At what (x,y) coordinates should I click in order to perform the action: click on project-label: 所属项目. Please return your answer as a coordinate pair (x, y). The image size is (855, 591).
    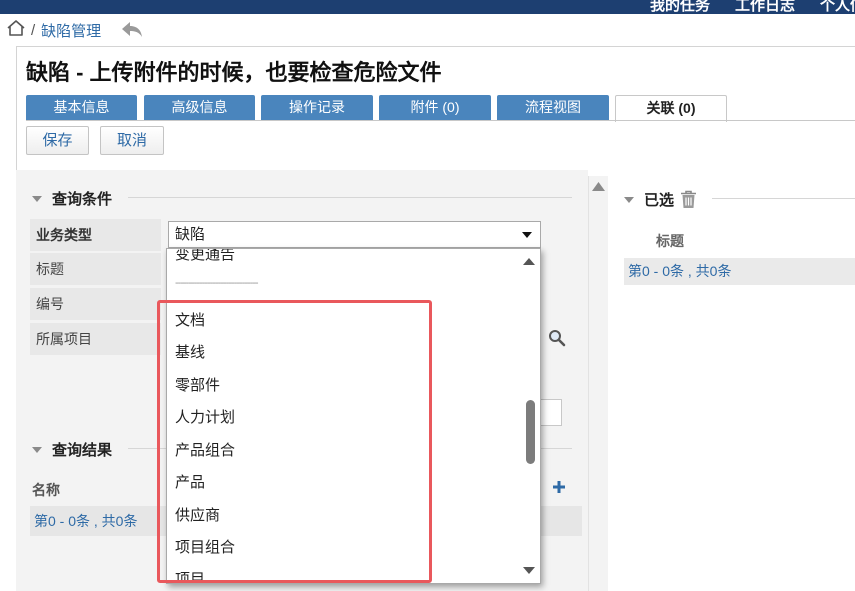
    Looking at the image, I should click on (95, 339).